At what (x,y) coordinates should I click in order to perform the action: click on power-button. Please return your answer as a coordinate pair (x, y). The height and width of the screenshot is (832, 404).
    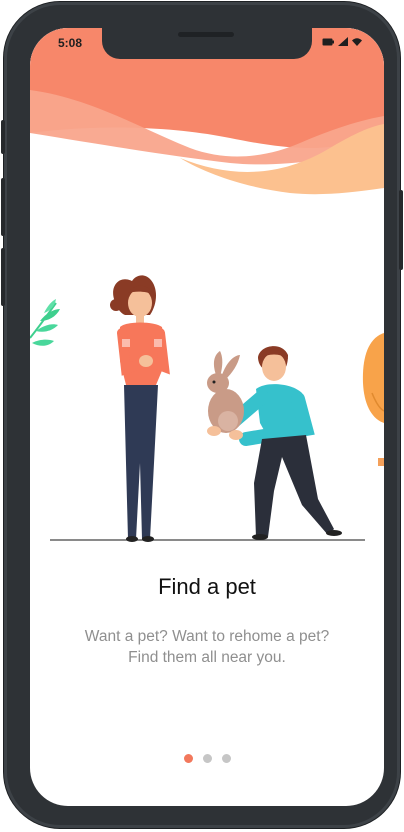
    Looking at the image, I should click on (401, 230).